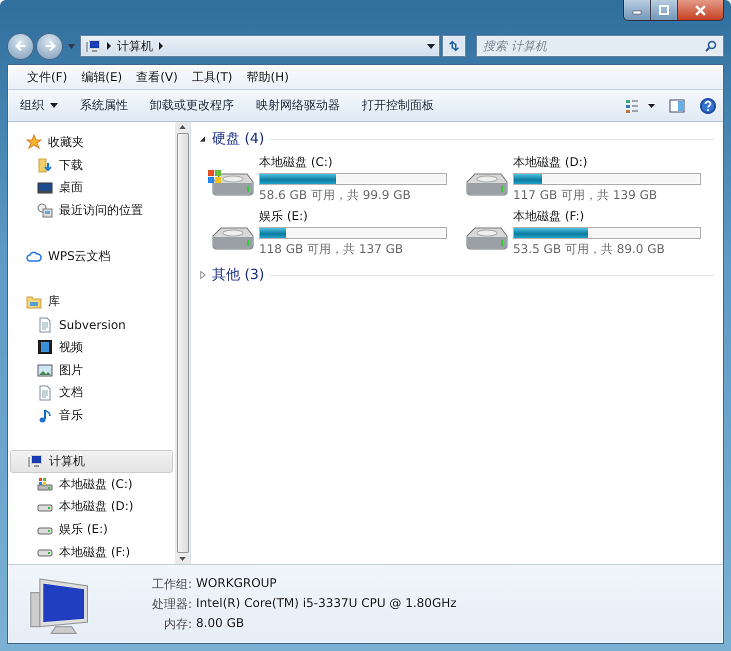 This screenshot has height=651, width=731. What do you see at coordinates (600, 46) in the screenshot?
I see `search-field: 搜索 计算机` at bounding box center [600, 46].